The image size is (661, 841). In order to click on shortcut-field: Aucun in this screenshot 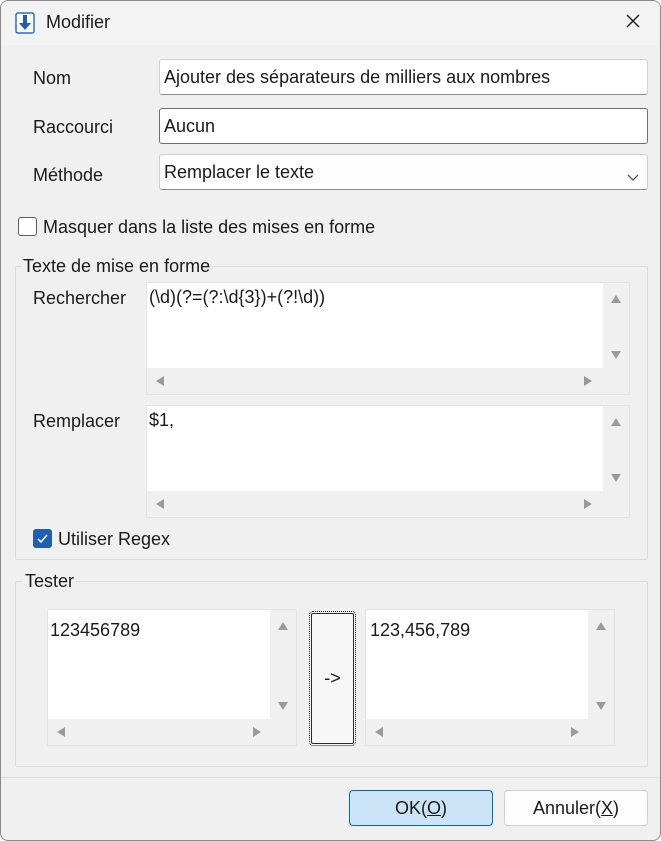, I will do `click(403, 126)`.